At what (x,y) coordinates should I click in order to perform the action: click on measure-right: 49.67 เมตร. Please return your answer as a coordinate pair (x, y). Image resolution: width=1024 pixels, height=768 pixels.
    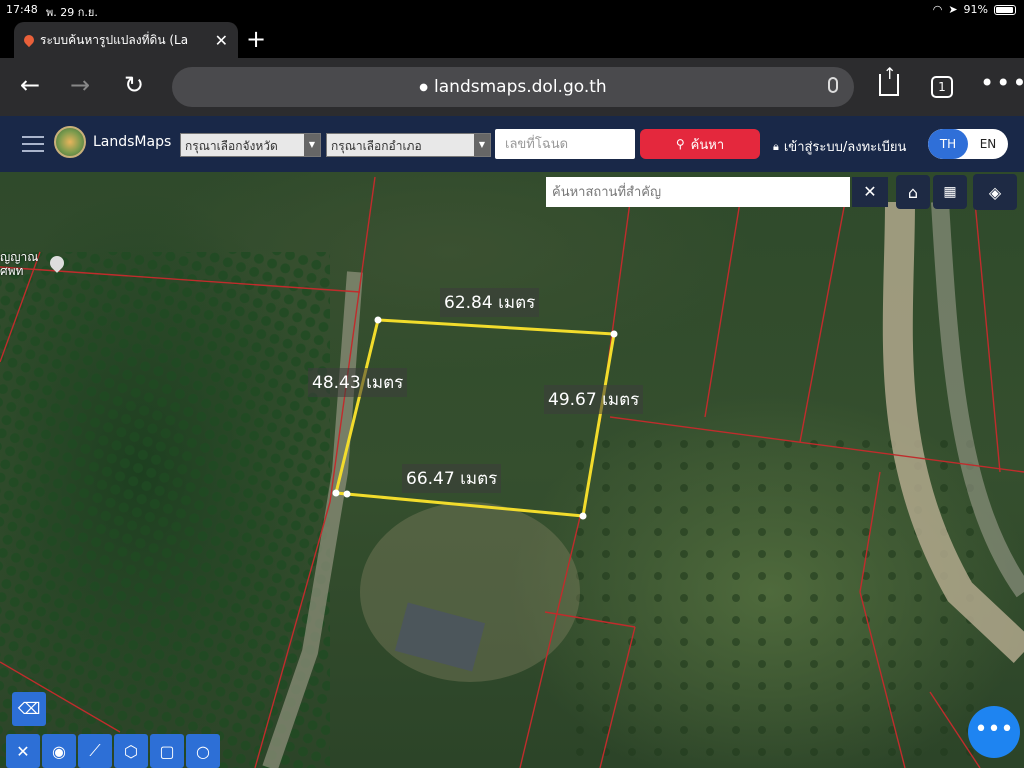
    Looking at the image, I should click on (594, 399).